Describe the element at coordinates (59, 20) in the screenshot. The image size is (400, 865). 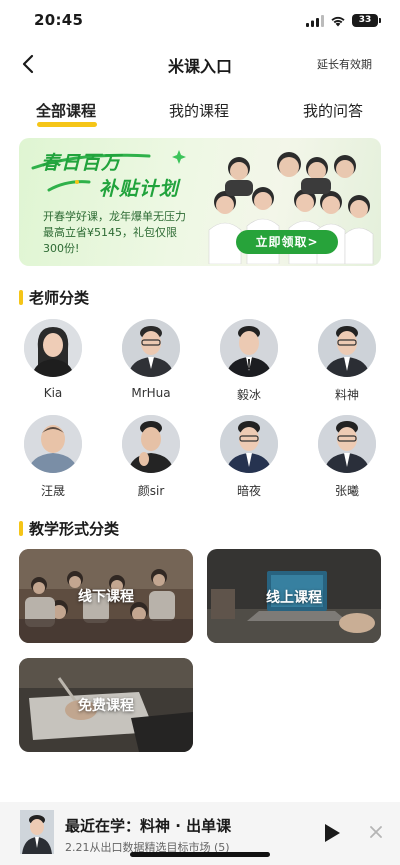
I see `status-time: 20:45` at that location.